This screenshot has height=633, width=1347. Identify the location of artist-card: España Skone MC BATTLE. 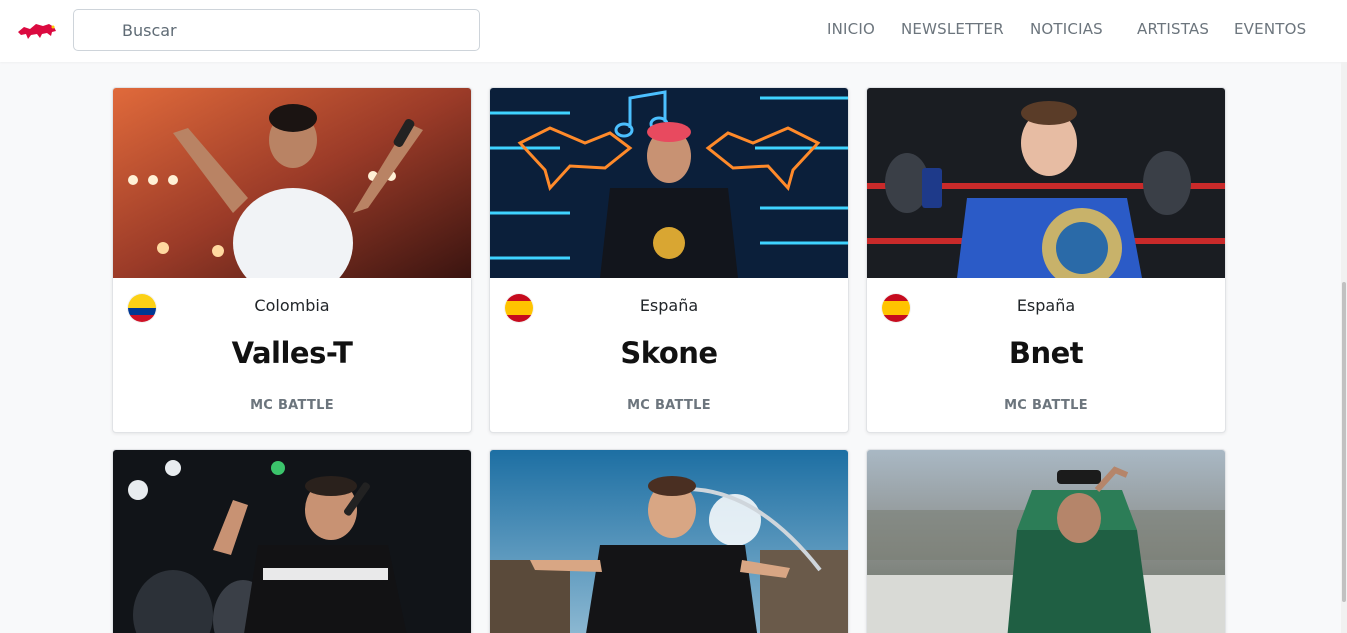
(669, 260).